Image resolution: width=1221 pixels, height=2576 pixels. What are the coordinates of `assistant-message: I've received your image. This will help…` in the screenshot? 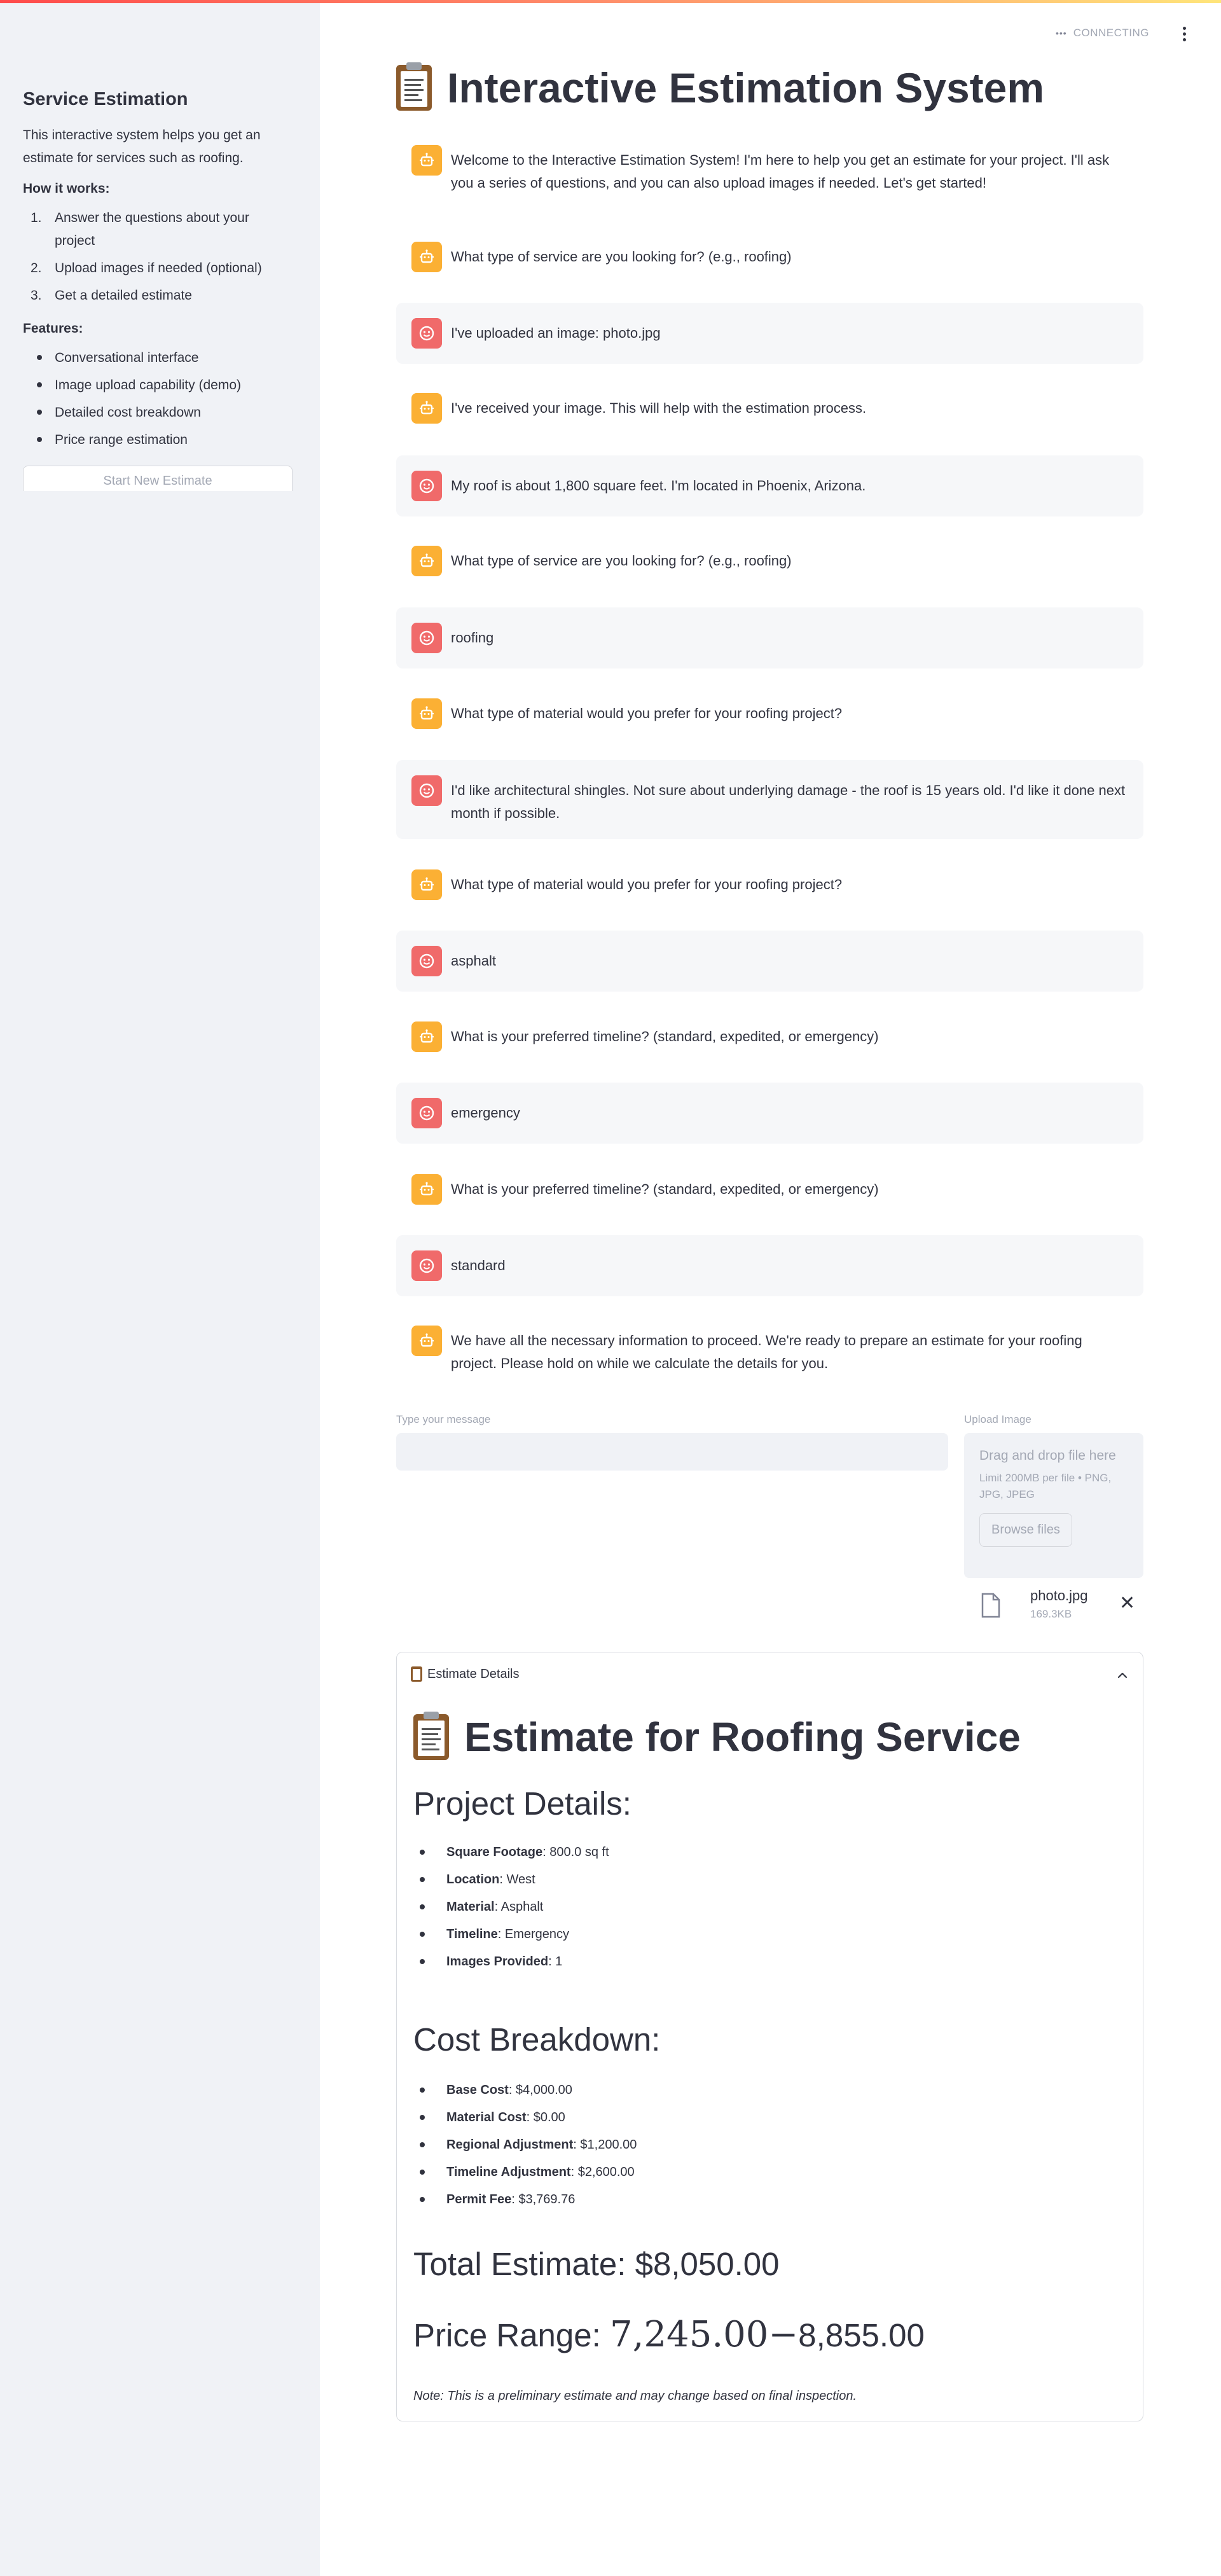 It's located at (770, 408).